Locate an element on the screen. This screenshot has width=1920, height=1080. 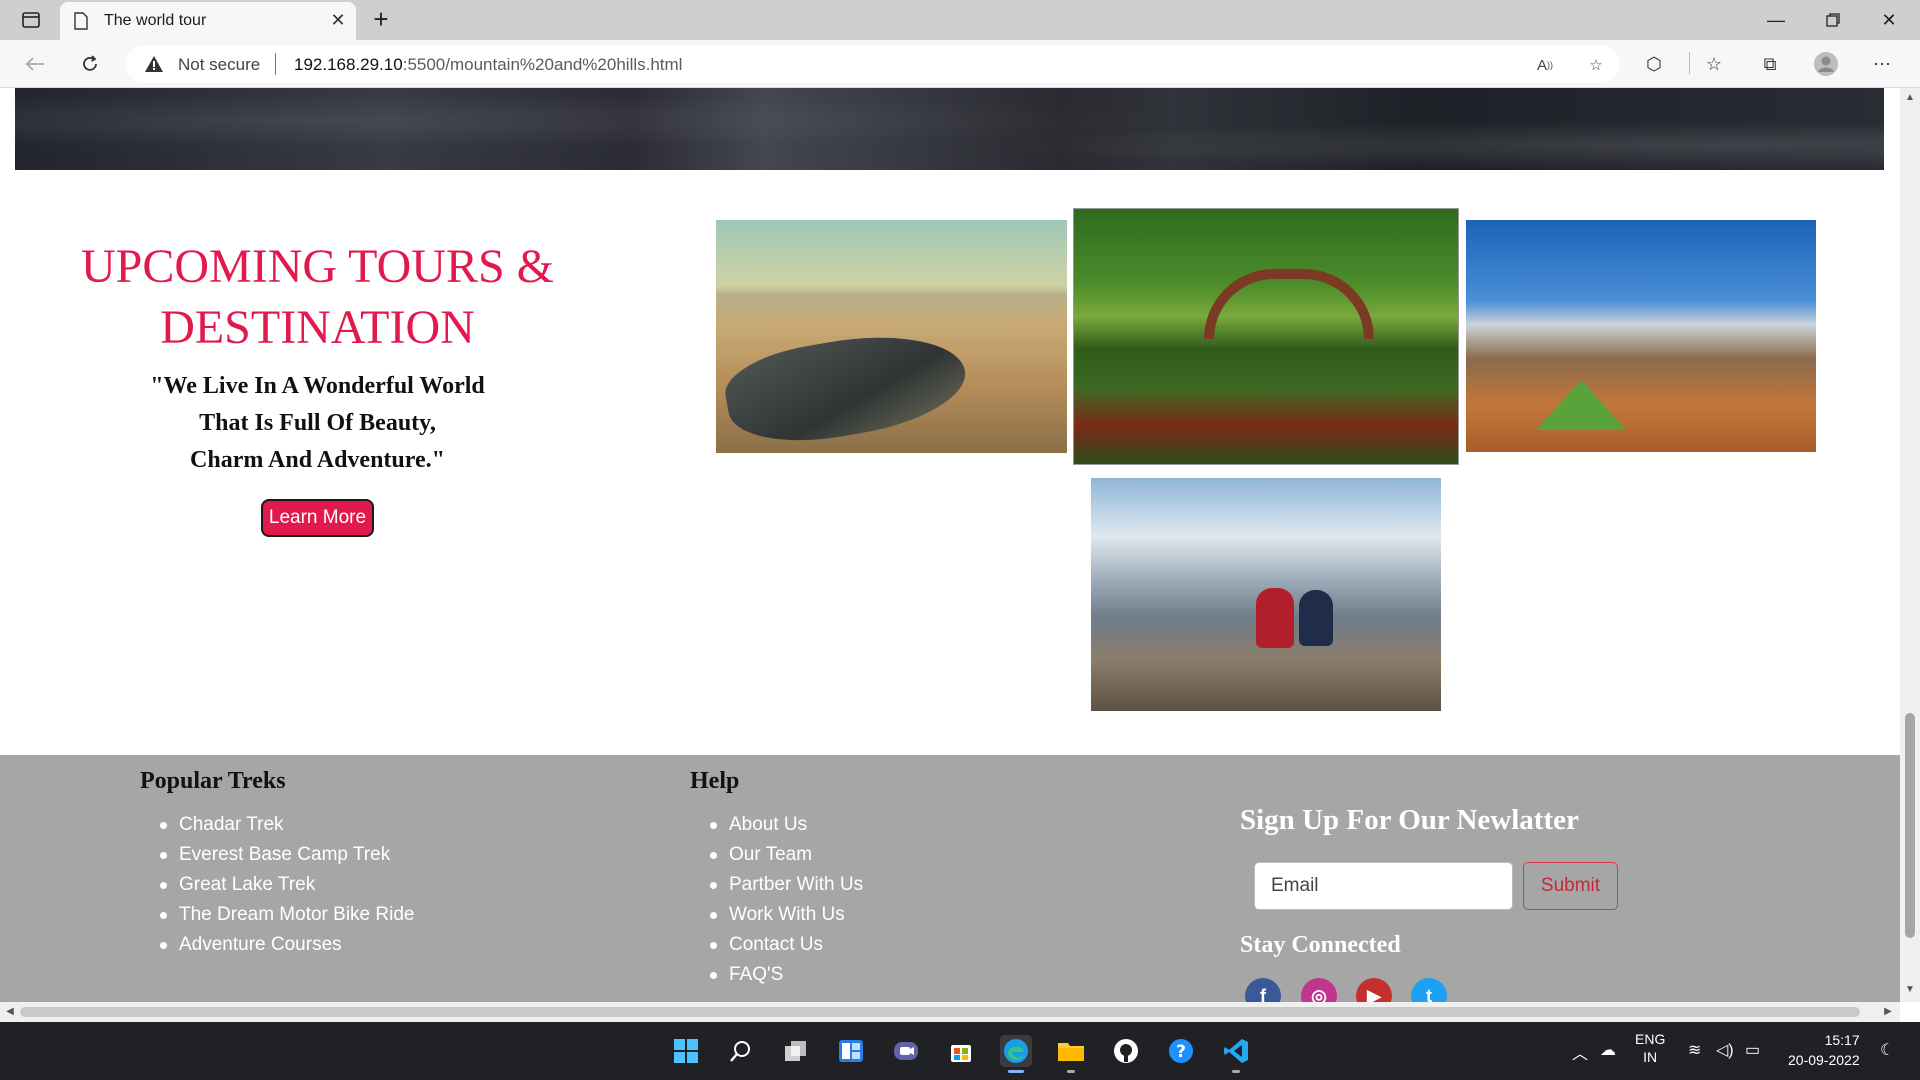
popular-trek-link: Chadar Trek is located at coordinates (277, 825).